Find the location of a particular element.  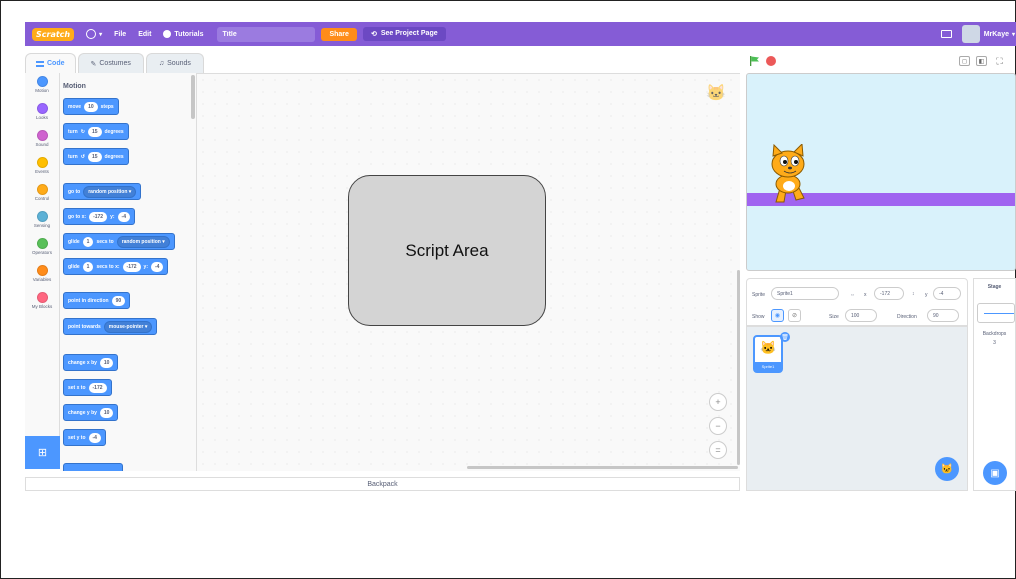

script-horizontal-scrollbar is located at coordinates (602, 467).